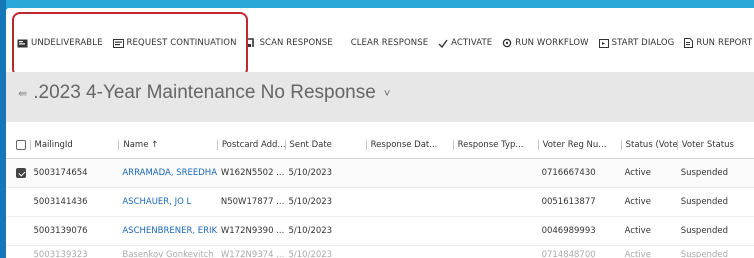  I want to click on cell-voter-reg-number: 0716667430, so click(568, 173).